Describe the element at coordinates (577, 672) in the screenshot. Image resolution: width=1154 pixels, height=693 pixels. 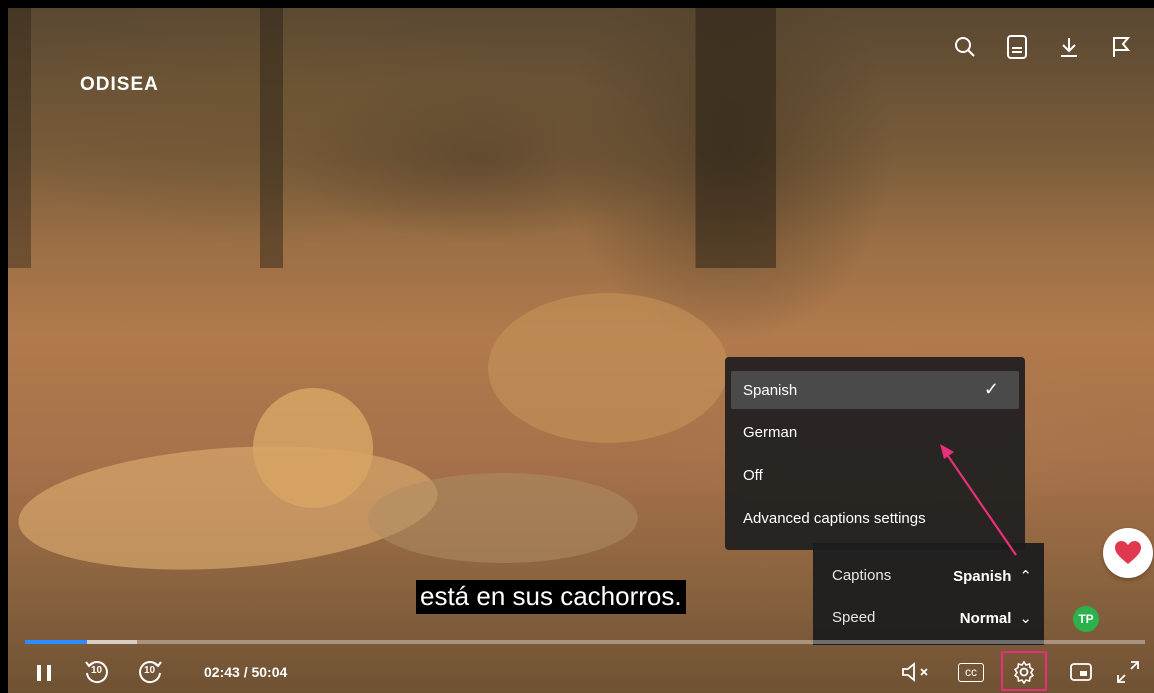
I see `control-bar: 10 10 02:43 / 50:04 cc` at that location.